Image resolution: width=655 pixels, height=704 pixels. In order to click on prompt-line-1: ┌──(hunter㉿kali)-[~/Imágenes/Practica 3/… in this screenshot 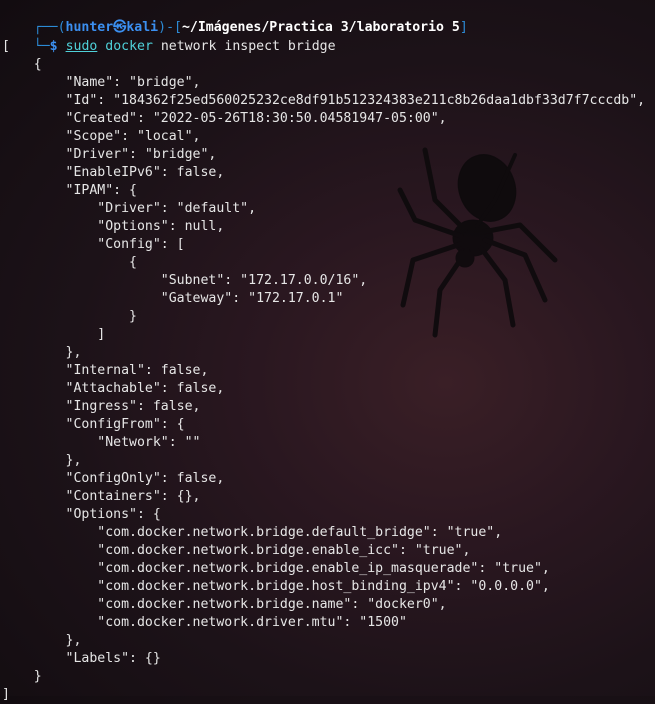, I will do `click(235, 18)`.